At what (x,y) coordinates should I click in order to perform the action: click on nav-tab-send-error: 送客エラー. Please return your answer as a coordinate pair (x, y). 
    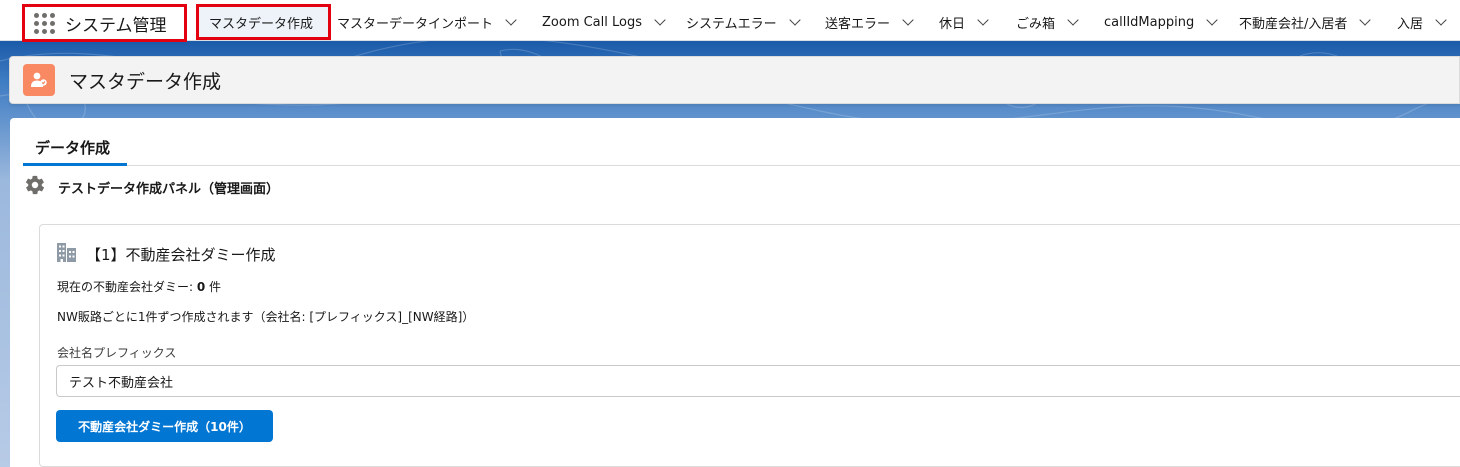
    Looking at the image, I should click on (869, 22).